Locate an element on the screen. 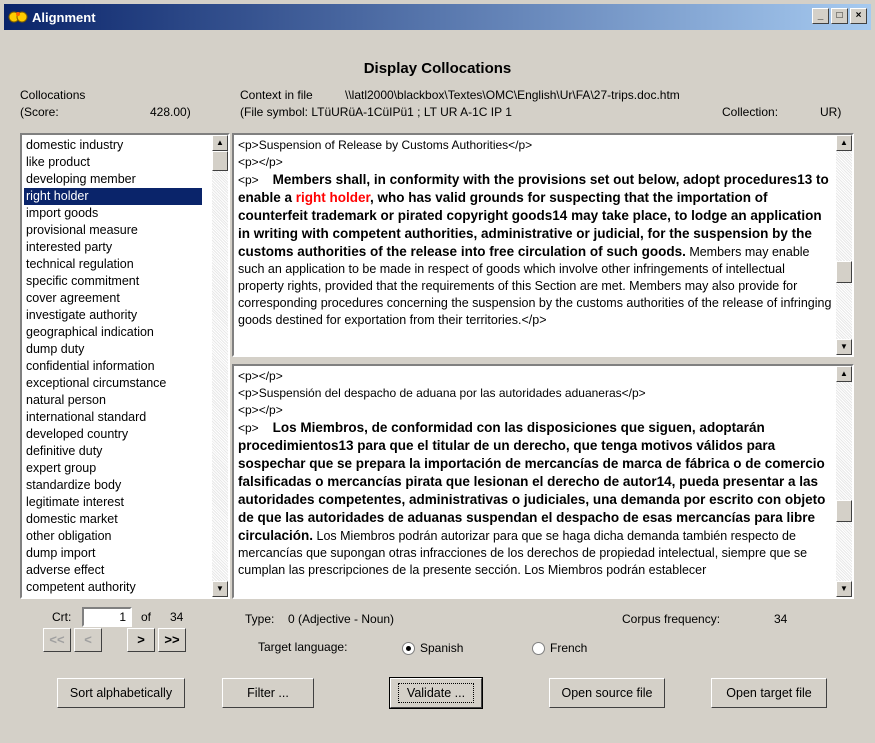  crt-label: Crt: is located at coordinates (62, 617).